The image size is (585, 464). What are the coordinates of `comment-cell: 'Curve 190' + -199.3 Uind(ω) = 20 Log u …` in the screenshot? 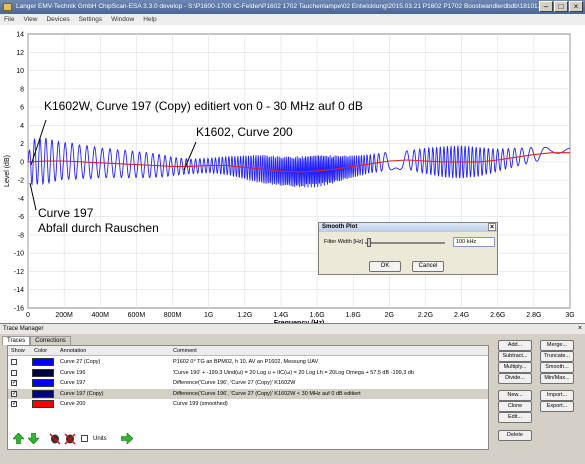 It's located at (293, 372).